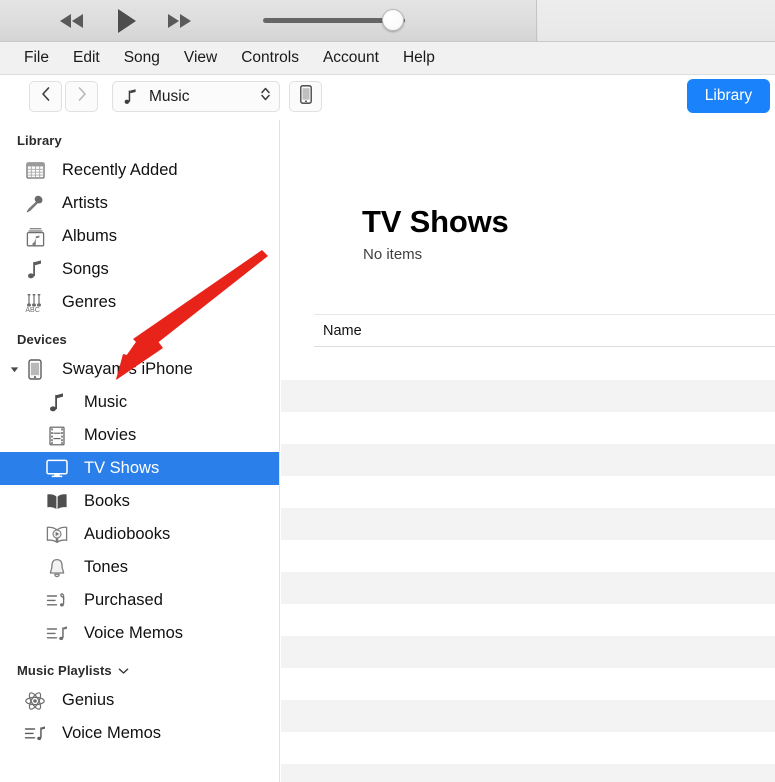 Image resolution: width=775 pixels, height=782 pixels. I want to click on sidebar-section-devices: Devices, so click(139, 336).